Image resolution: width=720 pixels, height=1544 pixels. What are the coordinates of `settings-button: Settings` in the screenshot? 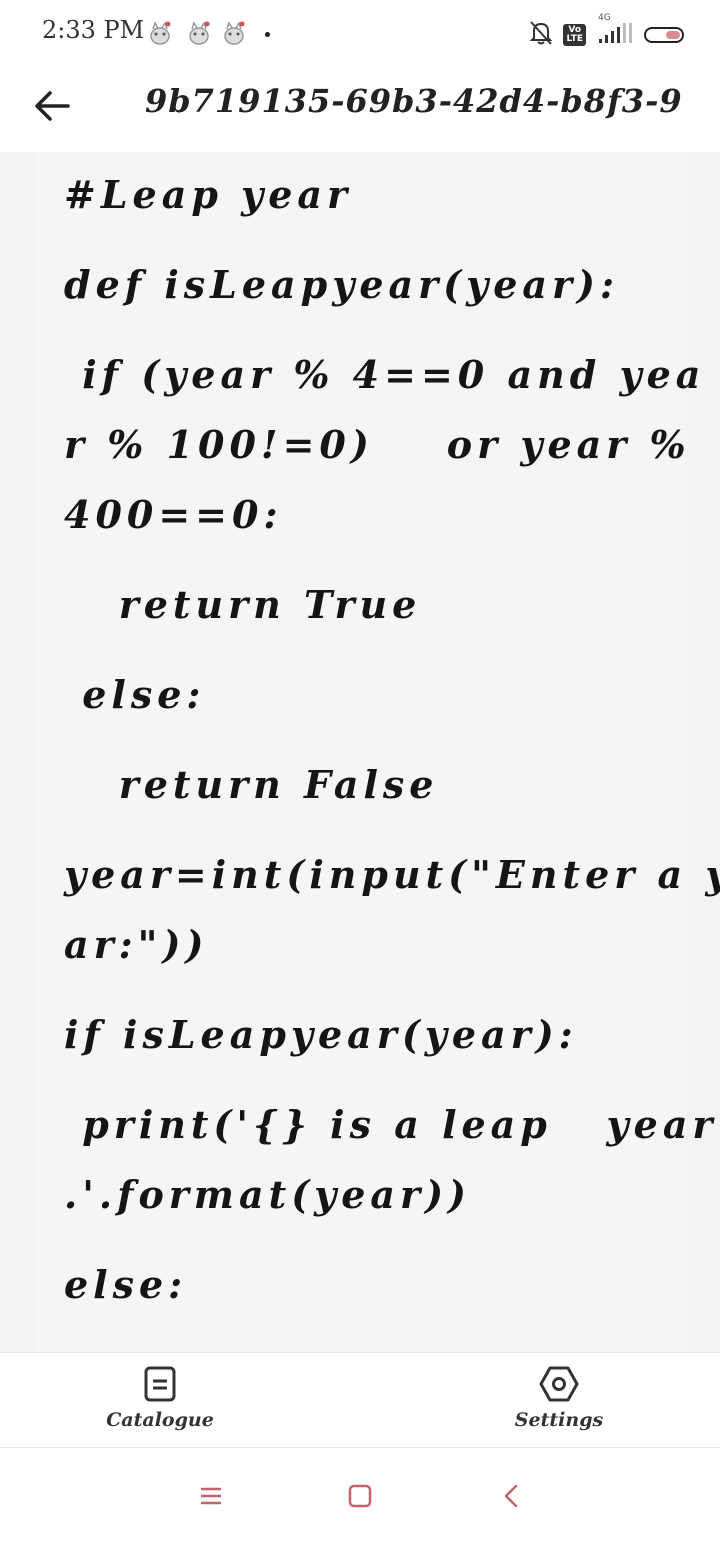 It's located at (559, 1398).